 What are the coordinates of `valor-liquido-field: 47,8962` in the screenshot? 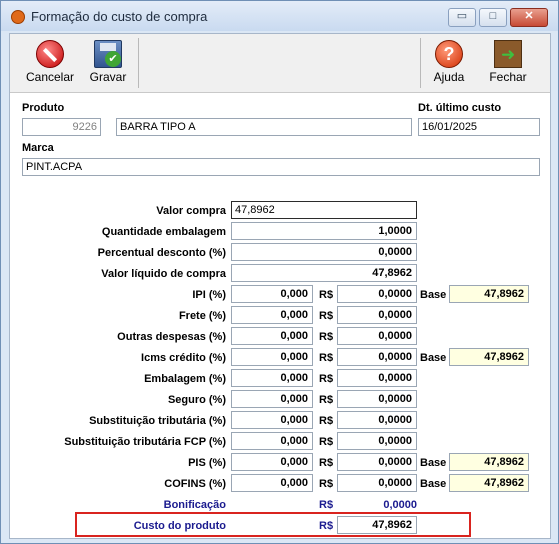 It's located at (324, 273).